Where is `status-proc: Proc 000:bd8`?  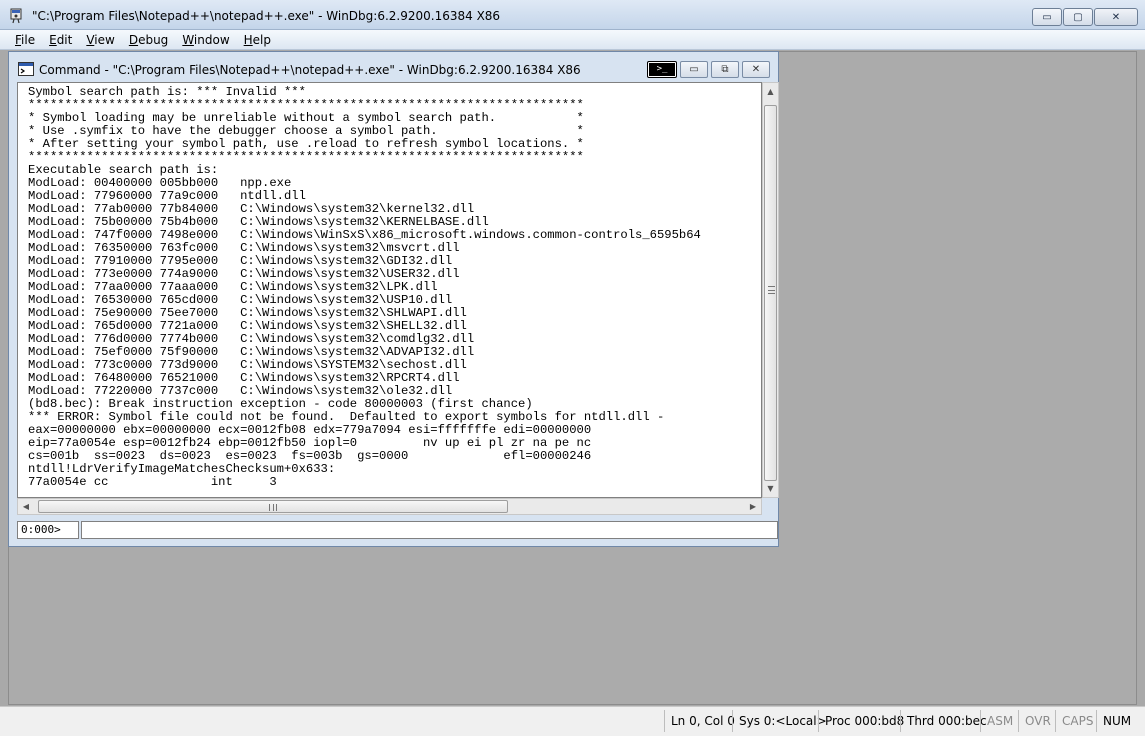
status-proc: Proc 000:bd8 is located at coordinates (864, 721).